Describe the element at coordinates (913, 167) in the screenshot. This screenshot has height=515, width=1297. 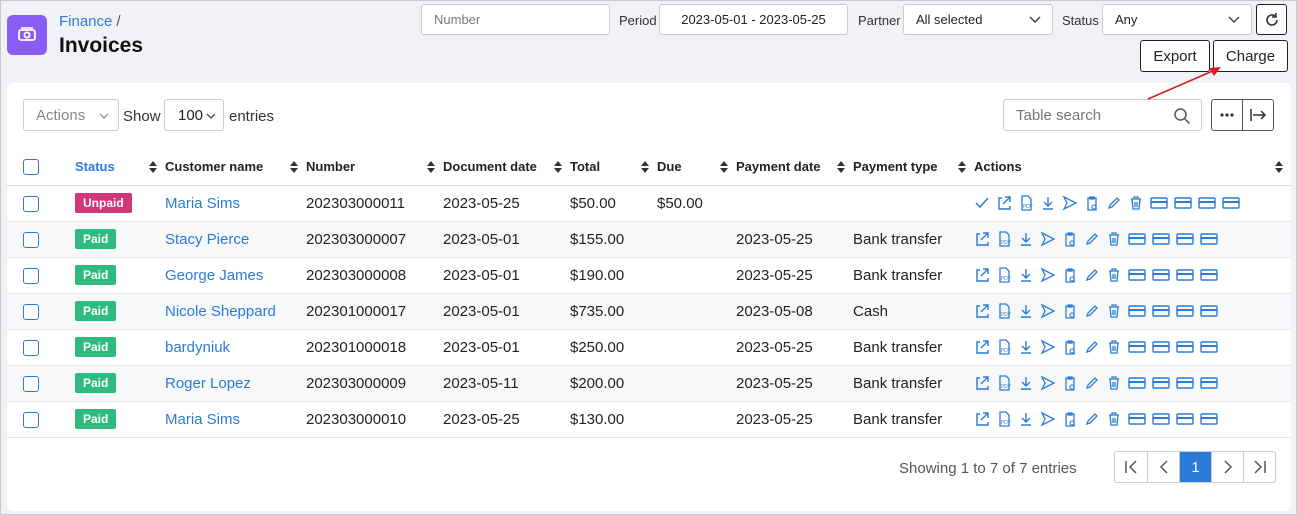
I see `column-header-payment-type: Payment type` at that location.